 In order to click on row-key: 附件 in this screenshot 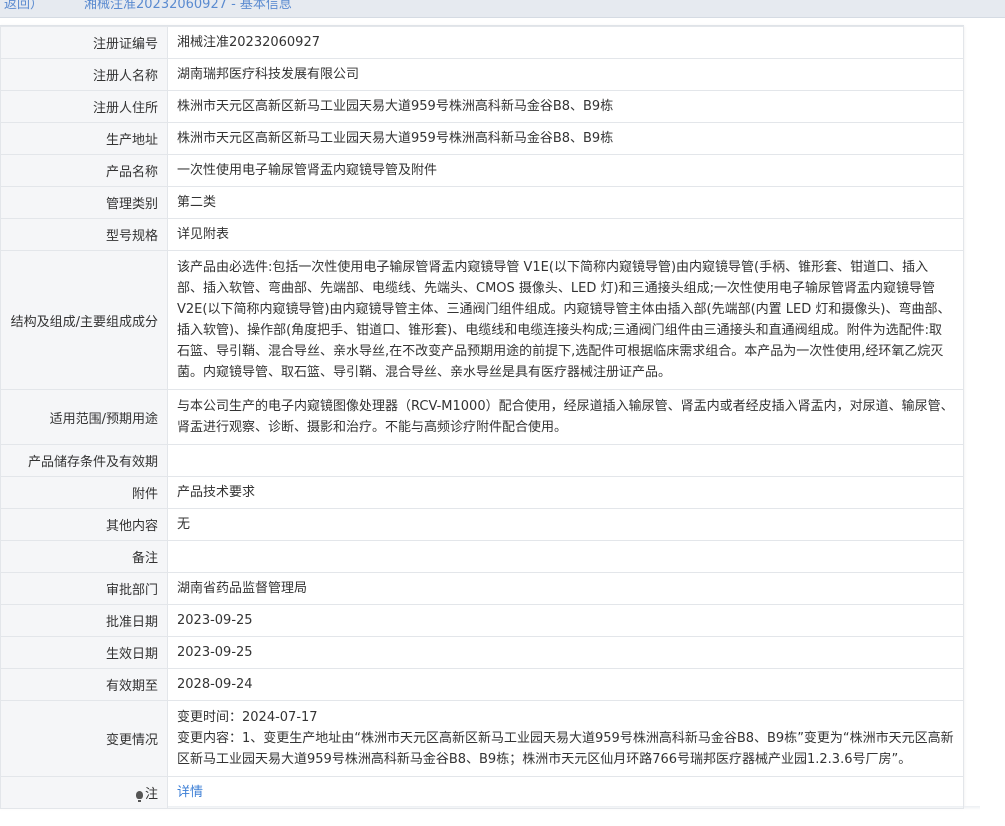, I will do `click(84, 492)`.